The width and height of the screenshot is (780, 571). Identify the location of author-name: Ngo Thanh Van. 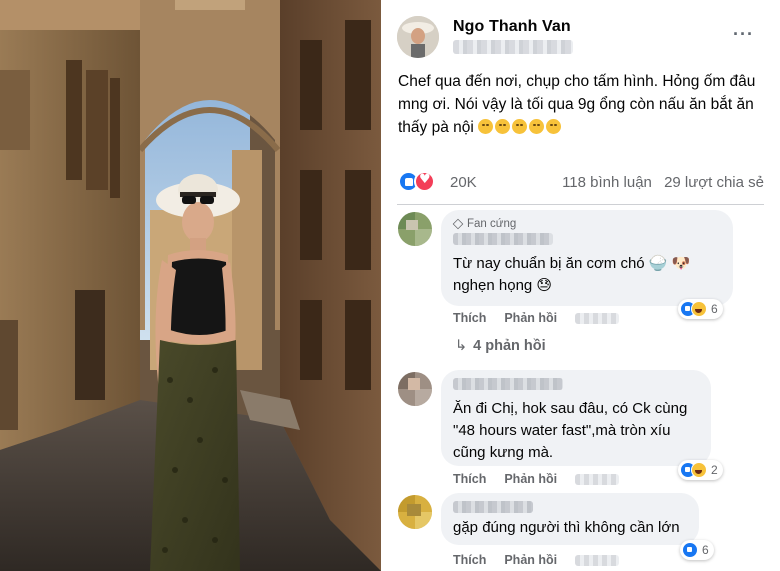
(512, 27).